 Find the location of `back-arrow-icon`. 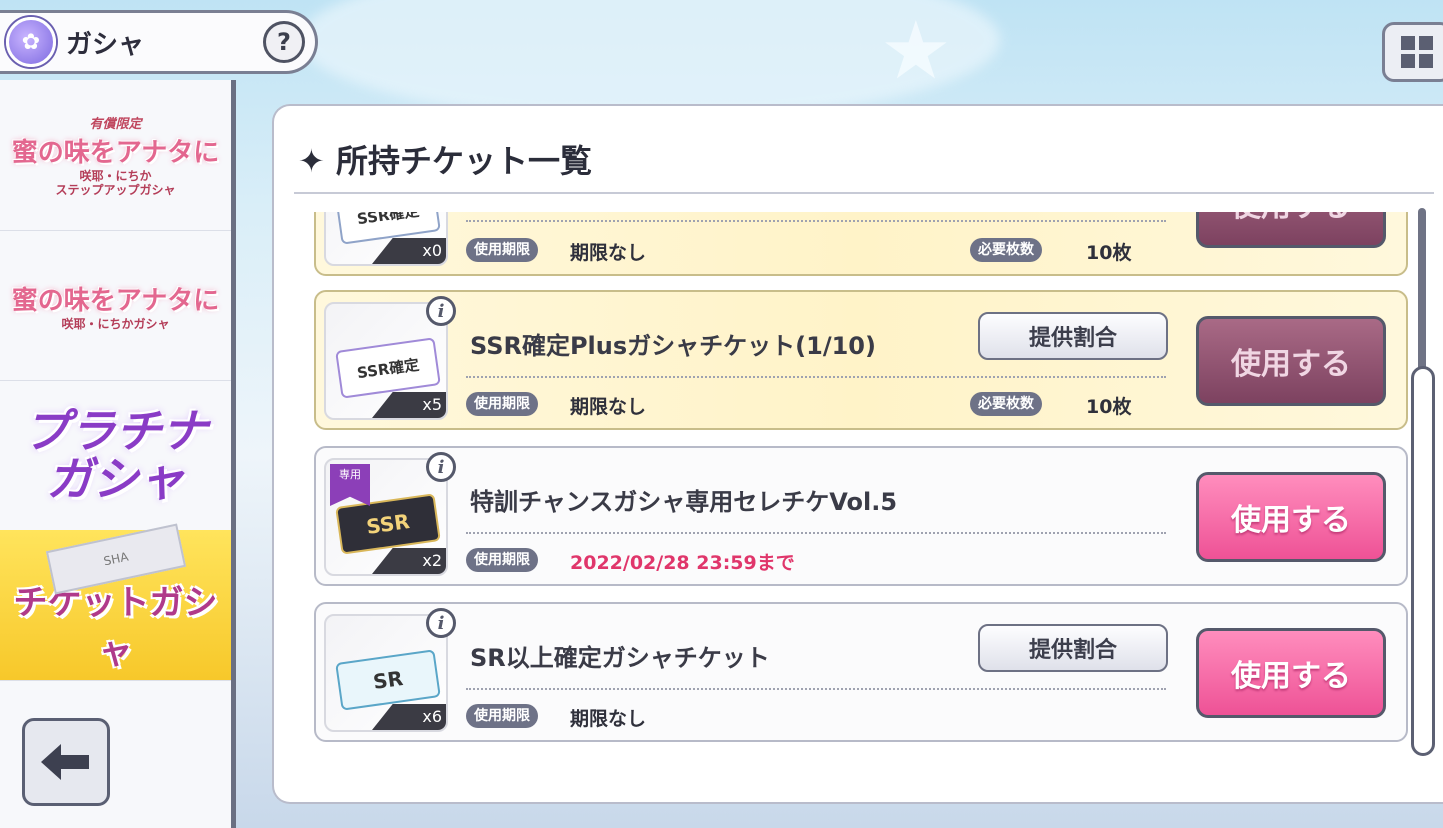

back-arrow-icon is located at coordinates (65, 762).